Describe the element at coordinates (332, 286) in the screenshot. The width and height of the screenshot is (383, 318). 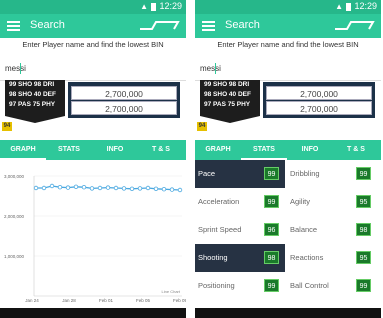
I see `stat-cell: Ball Control 99` at that location.